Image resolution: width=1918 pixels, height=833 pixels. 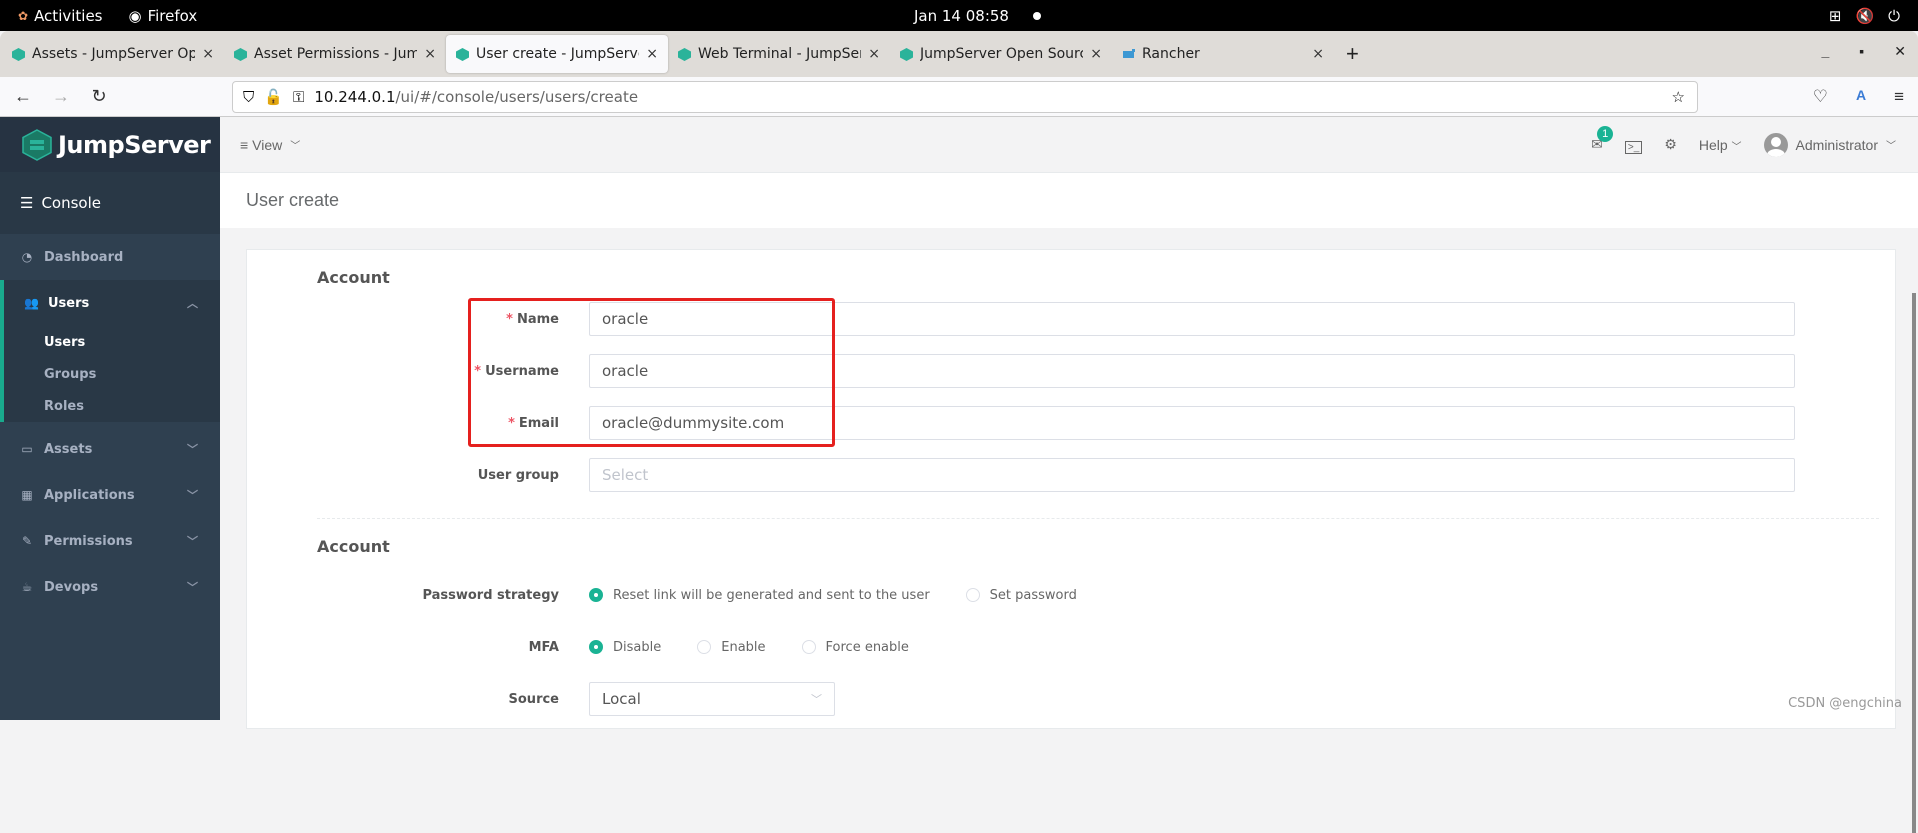 I want to click on console-switch: ☰ Console, so click(x=110, y=203).